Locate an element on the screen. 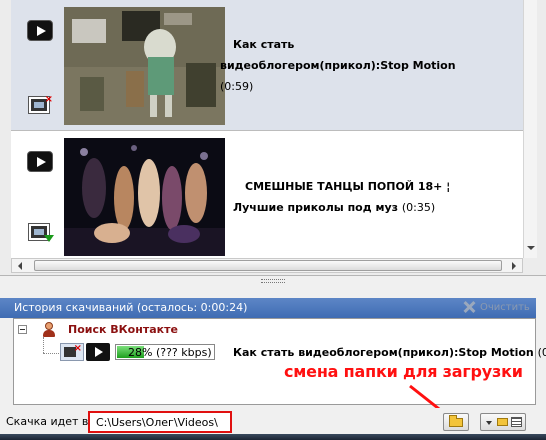 Image resolution: width=546 pixels, height=440 pixels. view-options-button is located at coordinates (503, 422).